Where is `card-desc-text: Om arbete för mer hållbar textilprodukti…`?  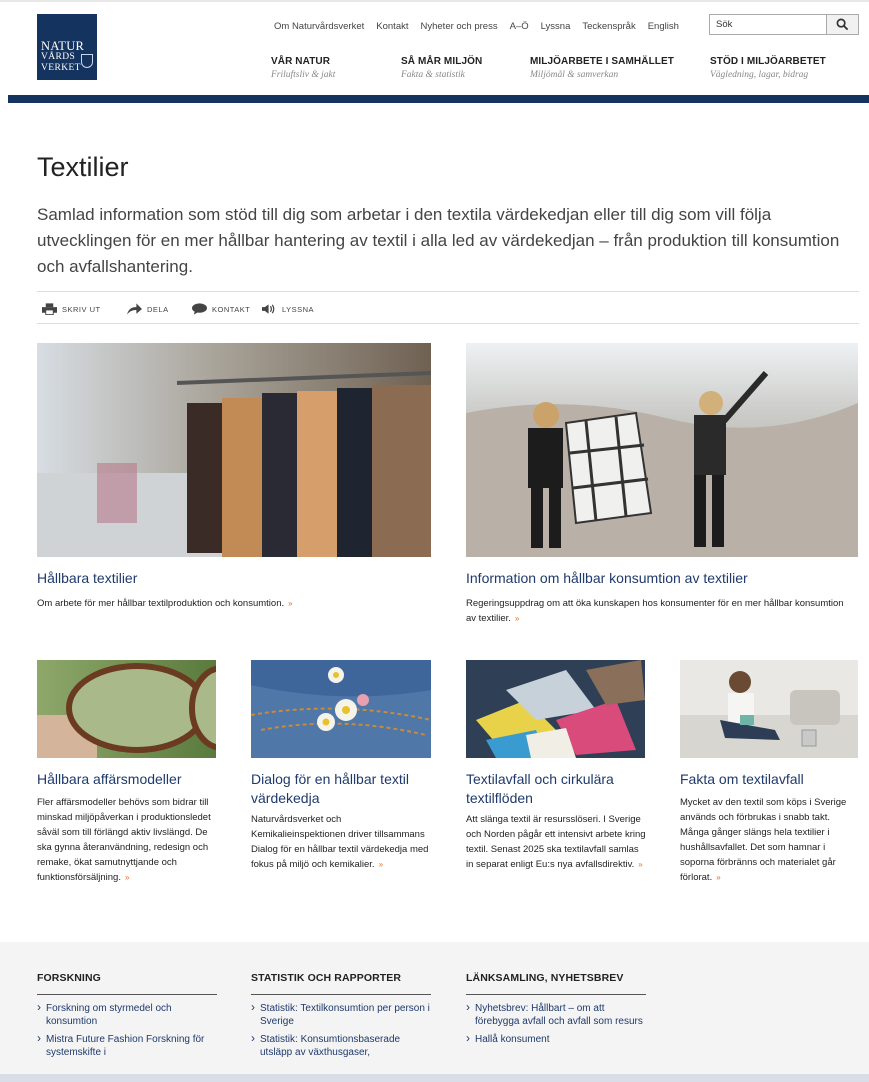 card-desc-text: Om arbete för mer hållbar textilprodukti… is located at coordinates (161, 603).